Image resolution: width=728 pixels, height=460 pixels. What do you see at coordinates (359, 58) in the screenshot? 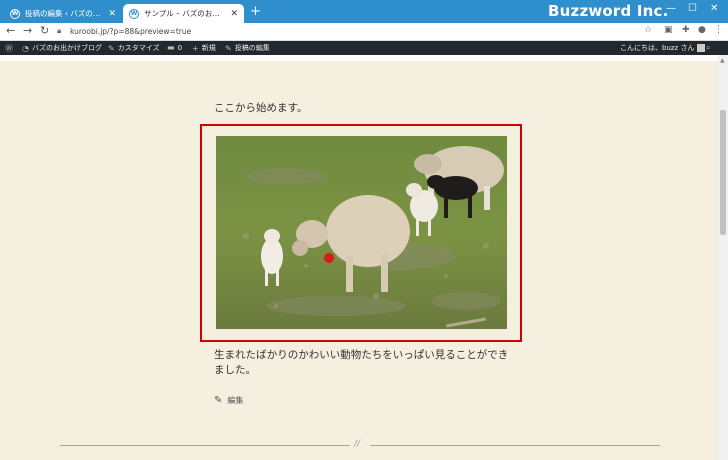
I see `header-strip` at bounding box center [359, 58].